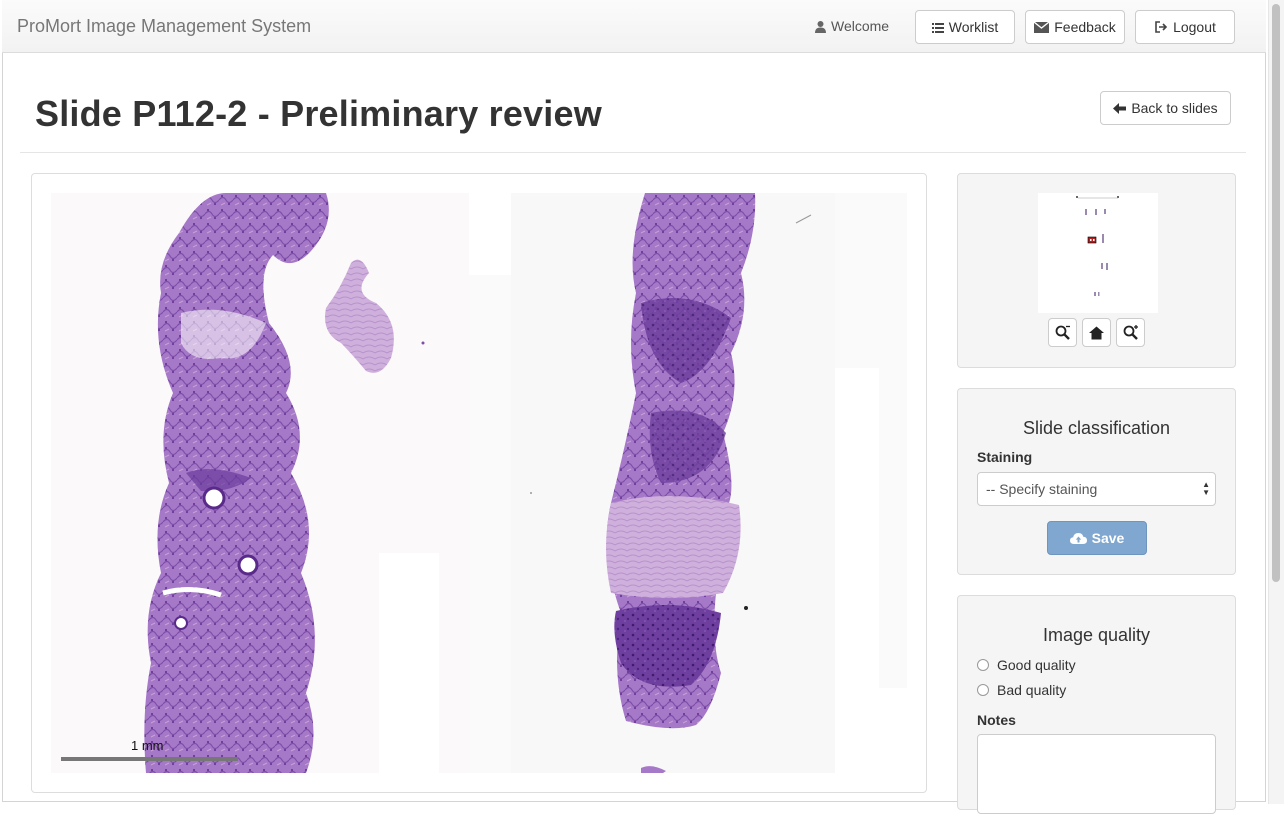 Image resolution: width=1284 pixels, height=814 pixels. I want to click on notes-label: Notes, so click(996, 720).